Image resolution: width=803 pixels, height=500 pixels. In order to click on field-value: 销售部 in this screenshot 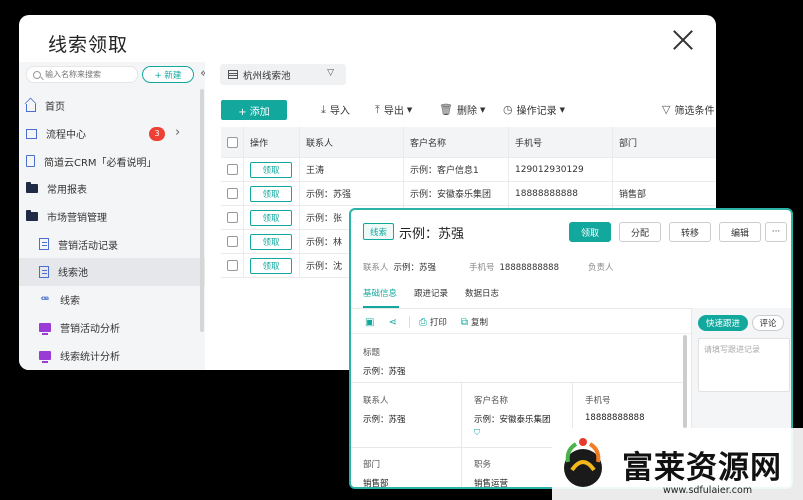, I will do `click(376, 484)`.